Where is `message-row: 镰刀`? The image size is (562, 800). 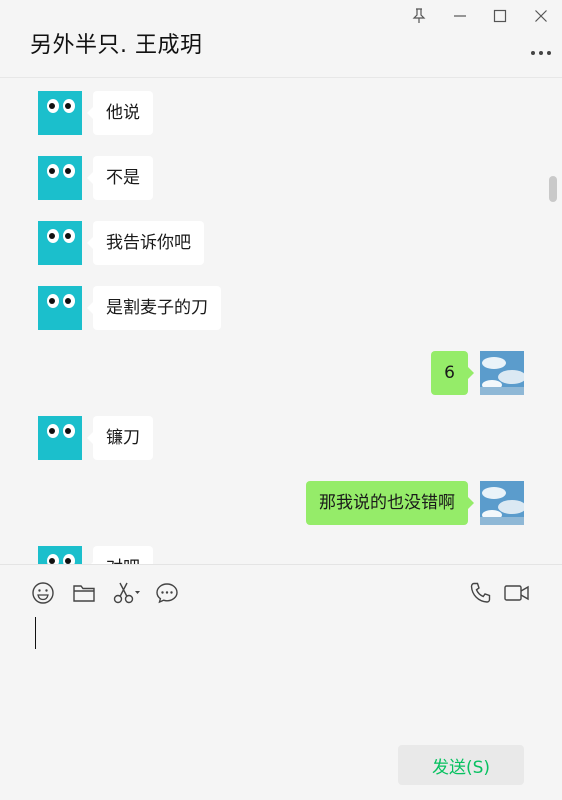
message-row: 镰刀 is located at coordinates (281, 438).